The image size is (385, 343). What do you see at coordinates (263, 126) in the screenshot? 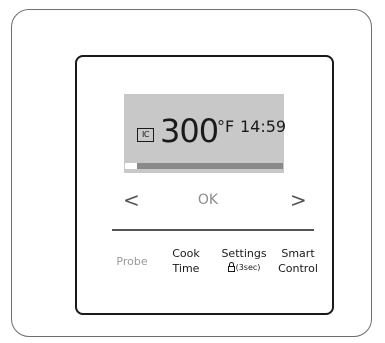
I see `clock-time: 14:59` at bounding box center [263, 126].